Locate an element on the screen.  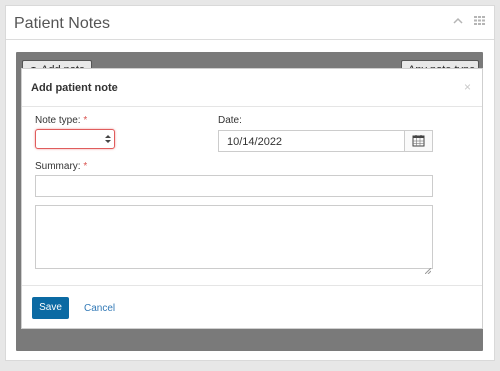
summary-input is located at coordinates (234, 186).